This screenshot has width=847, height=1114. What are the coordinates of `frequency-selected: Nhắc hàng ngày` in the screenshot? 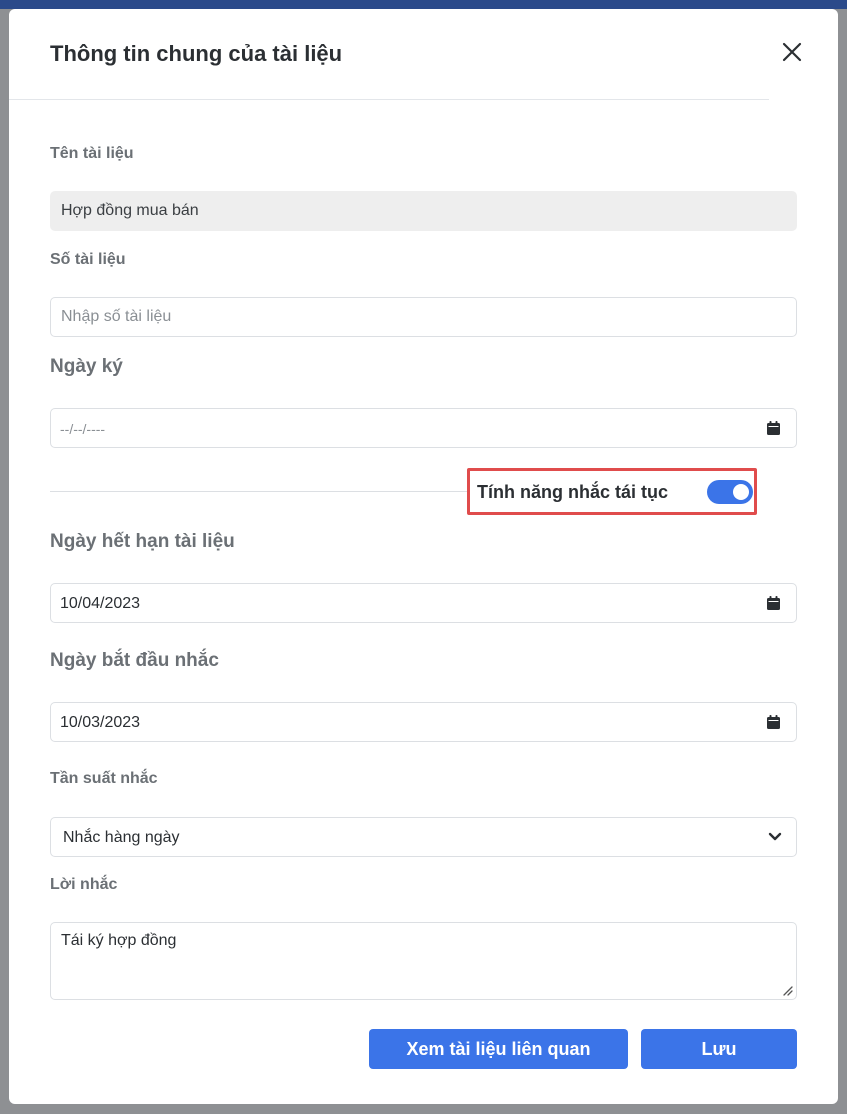 It's located at (121, 837).